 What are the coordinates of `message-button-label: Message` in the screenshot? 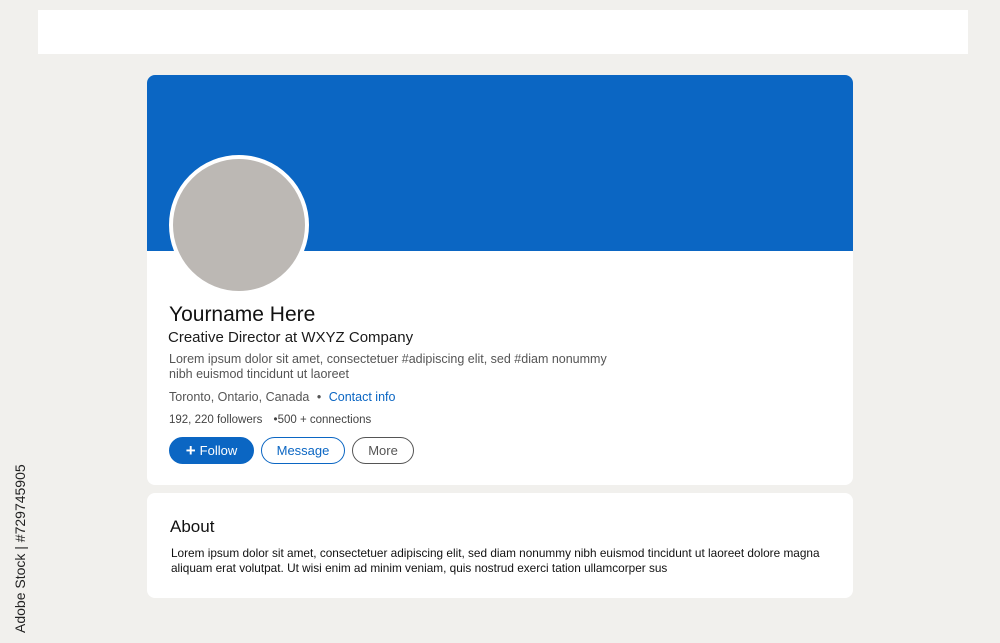 It's located at (303, 450).